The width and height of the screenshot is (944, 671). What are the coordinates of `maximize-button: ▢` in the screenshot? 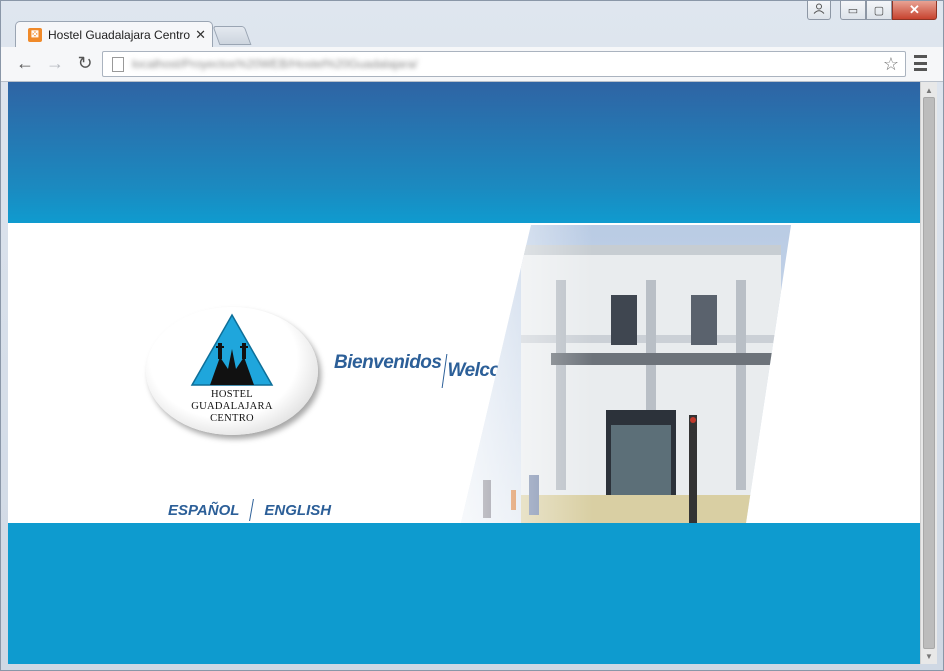 It's located at (879, 10).